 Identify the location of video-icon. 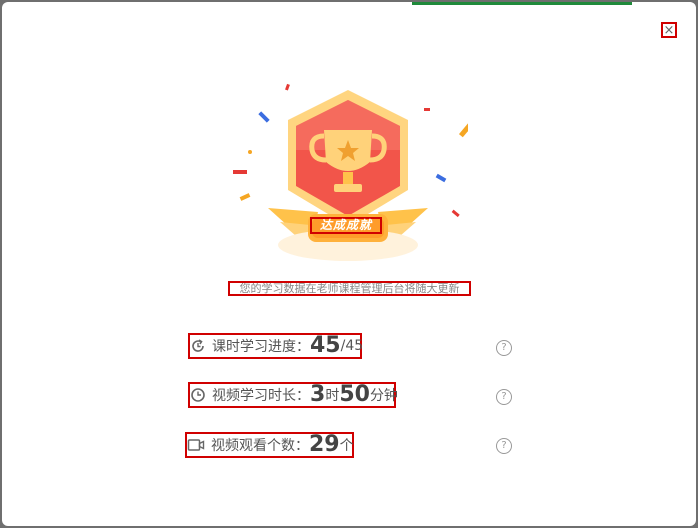
(196, 445).